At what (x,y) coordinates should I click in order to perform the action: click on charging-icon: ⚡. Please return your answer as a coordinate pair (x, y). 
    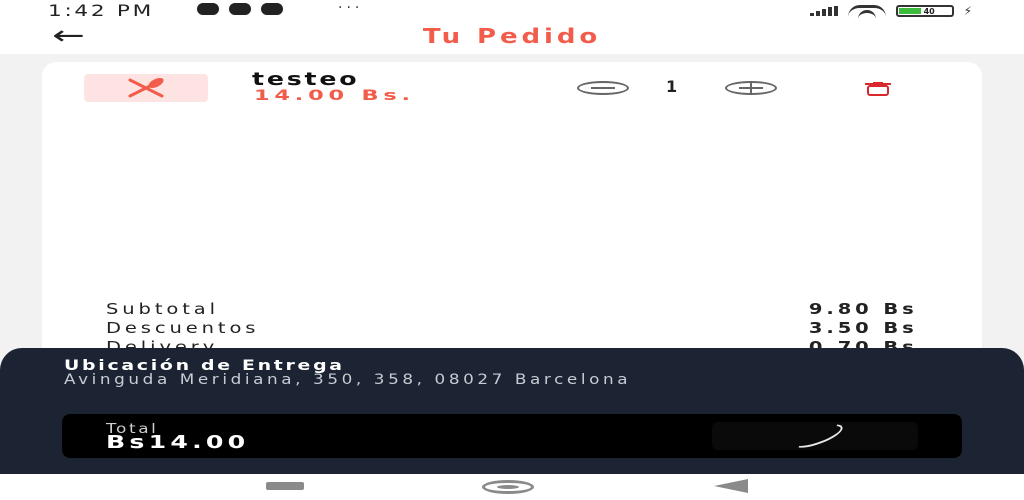
    Looking at the image, I should click on (967, 11).